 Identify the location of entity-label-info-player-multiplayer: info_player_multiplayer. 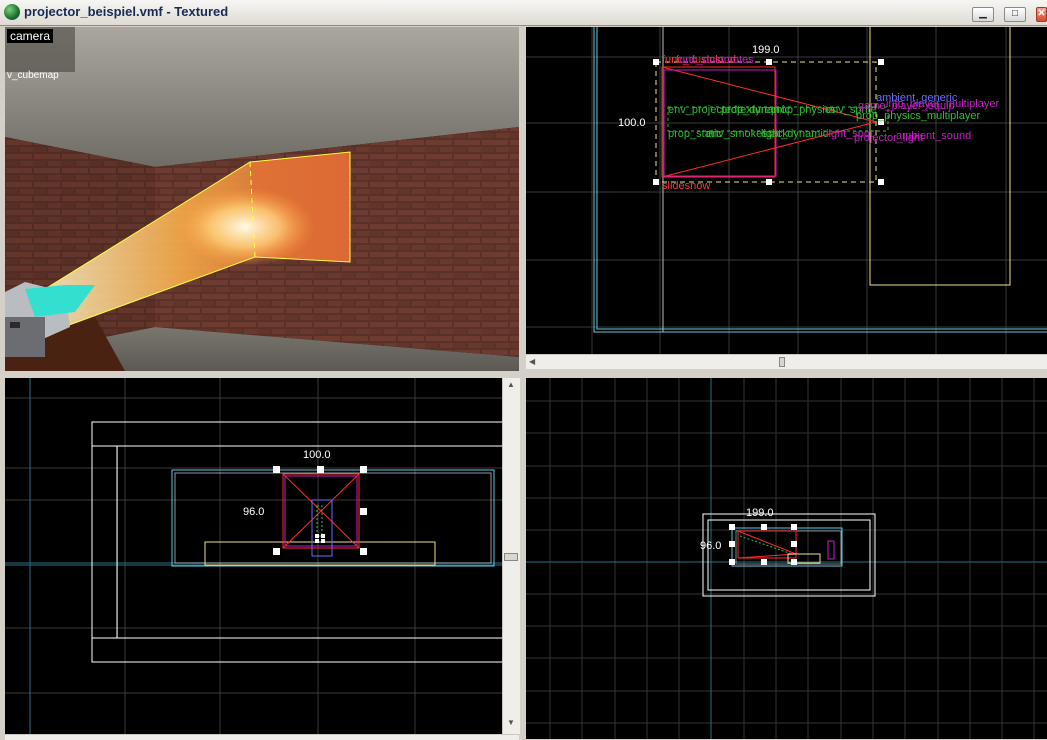
(942, 104).